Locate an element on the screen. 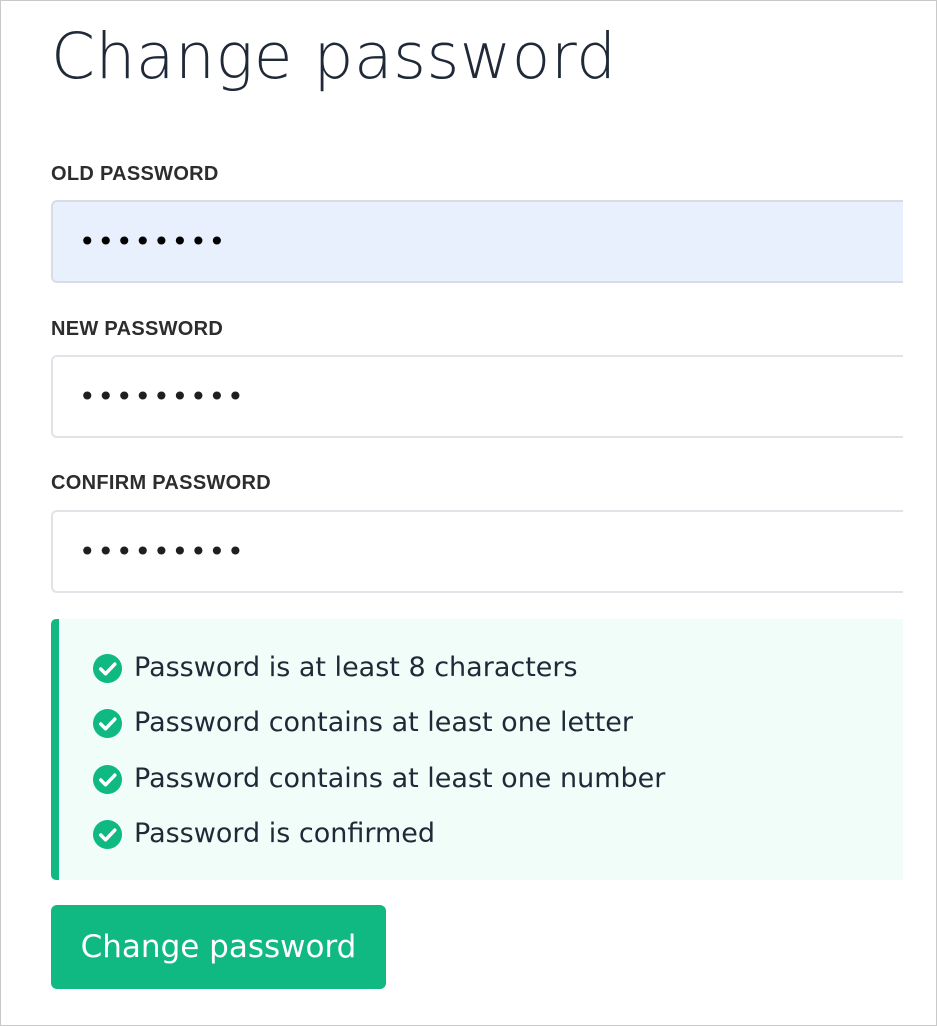 The height and width of the screenshot is (1026, 937). requirement-item: Password is confirmed is located at coordinates (263, 834).